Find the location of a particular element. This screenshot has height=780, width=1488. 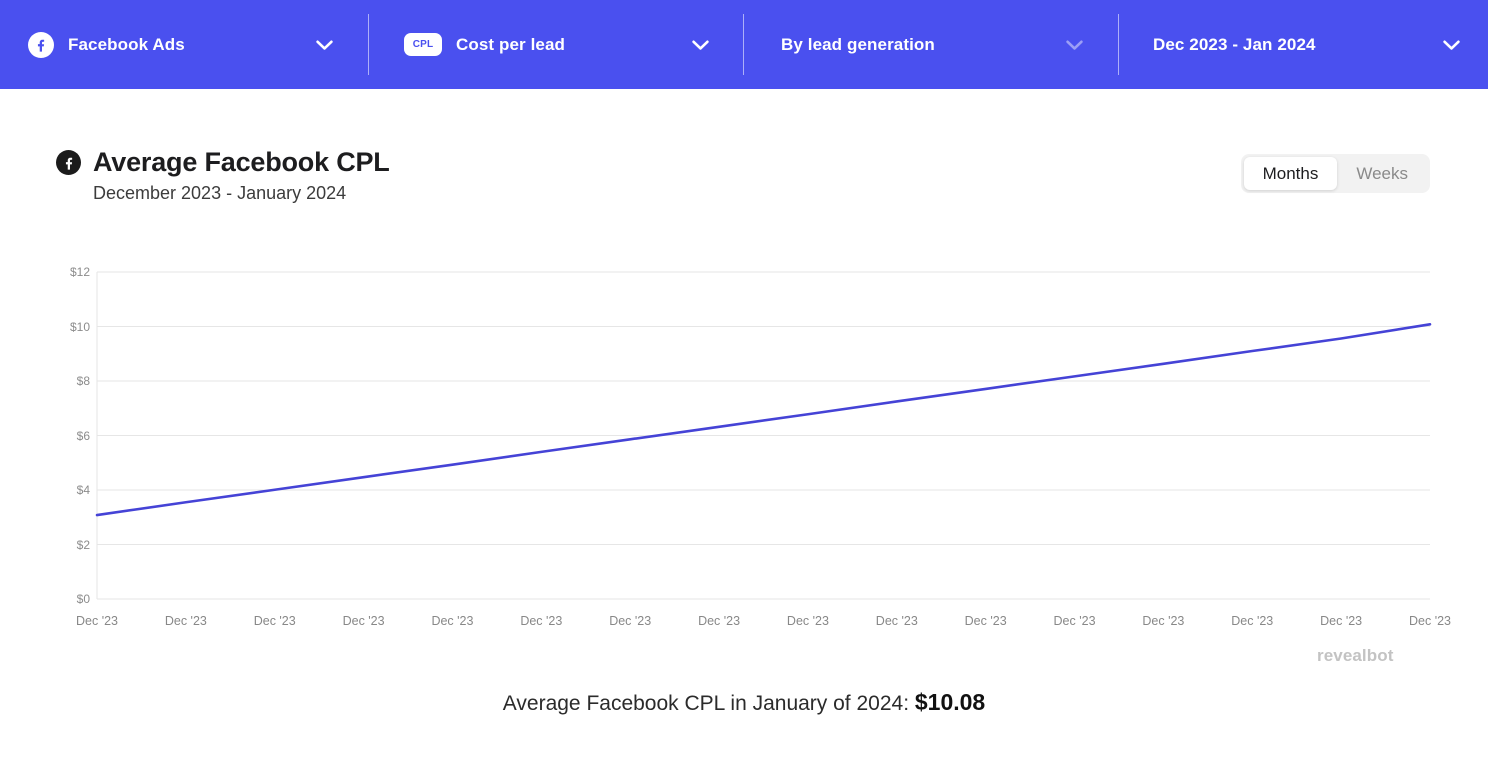

y-axis-tick-label: $12 is located at coordinates (79, 272).